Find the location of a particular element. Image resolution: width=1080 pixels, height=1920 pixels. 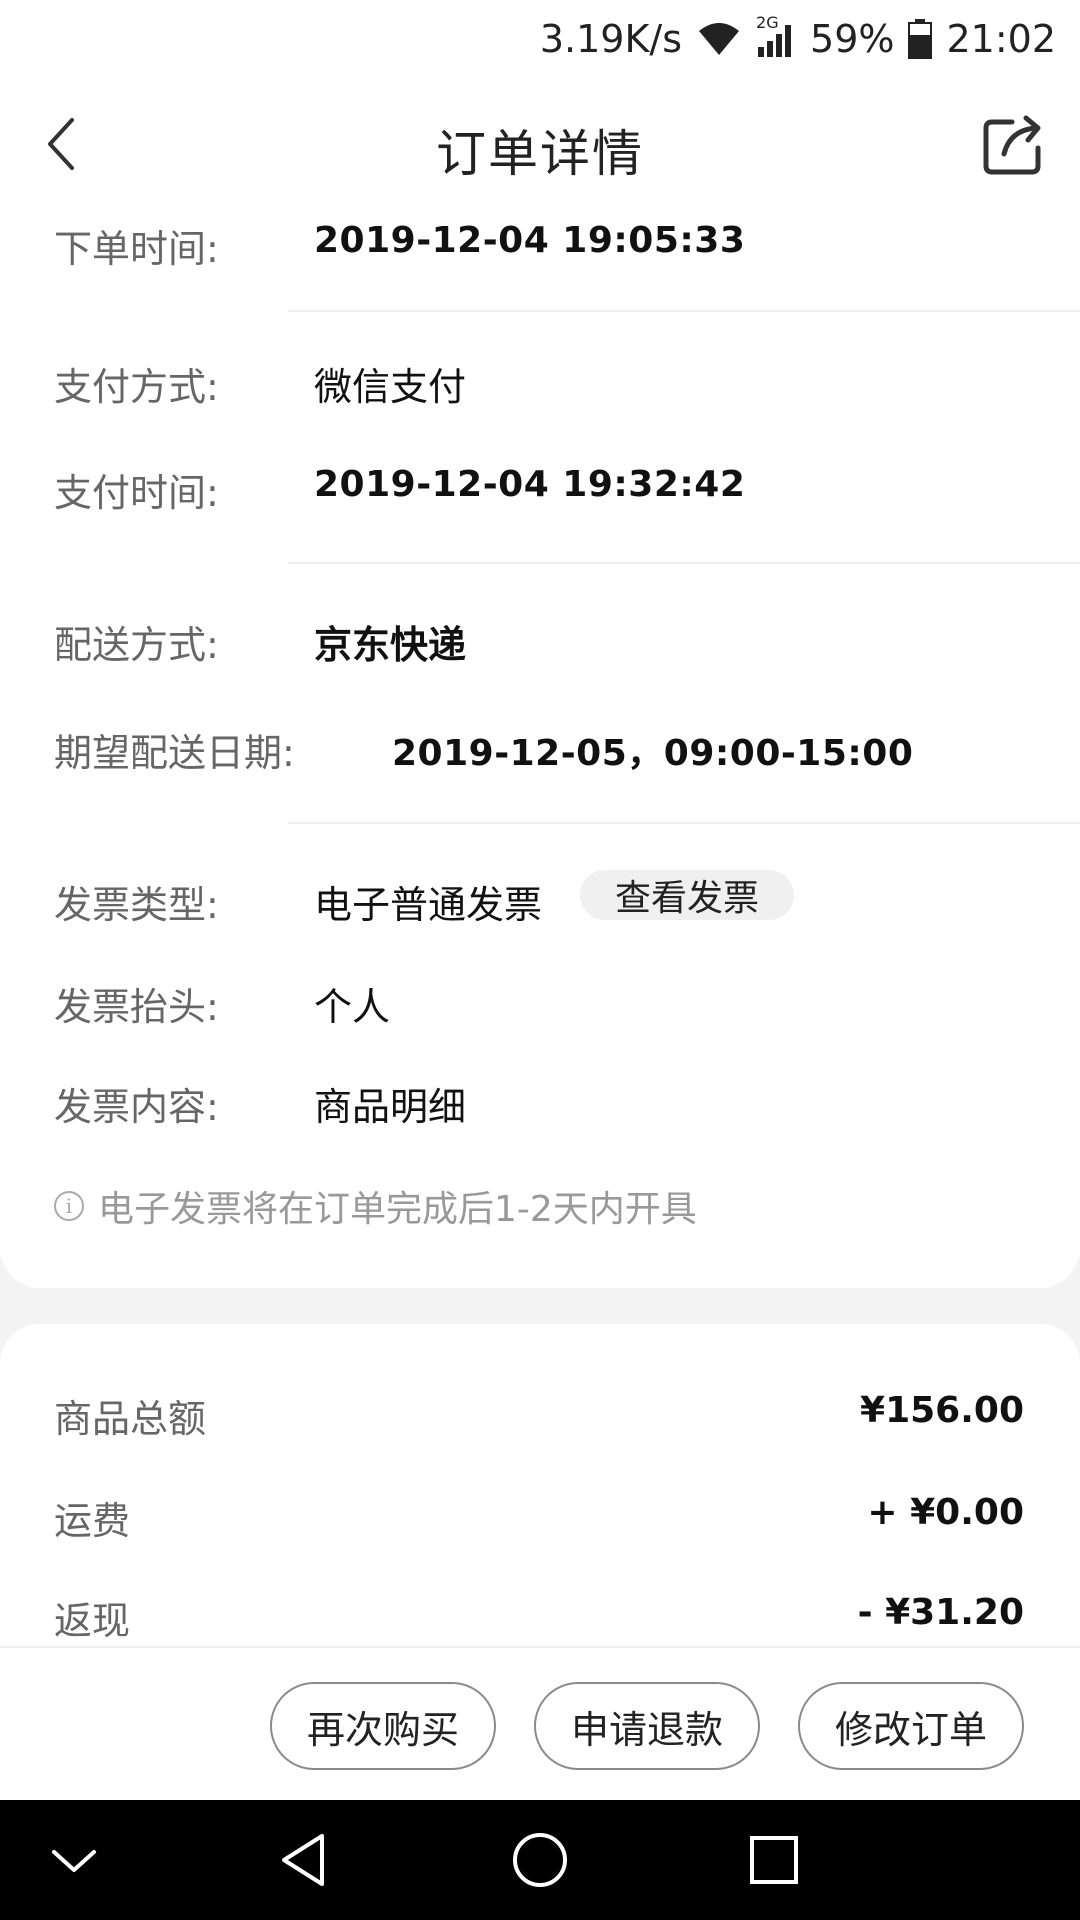

order-time-label: 下单时间: is located at coordinates (136, 249).